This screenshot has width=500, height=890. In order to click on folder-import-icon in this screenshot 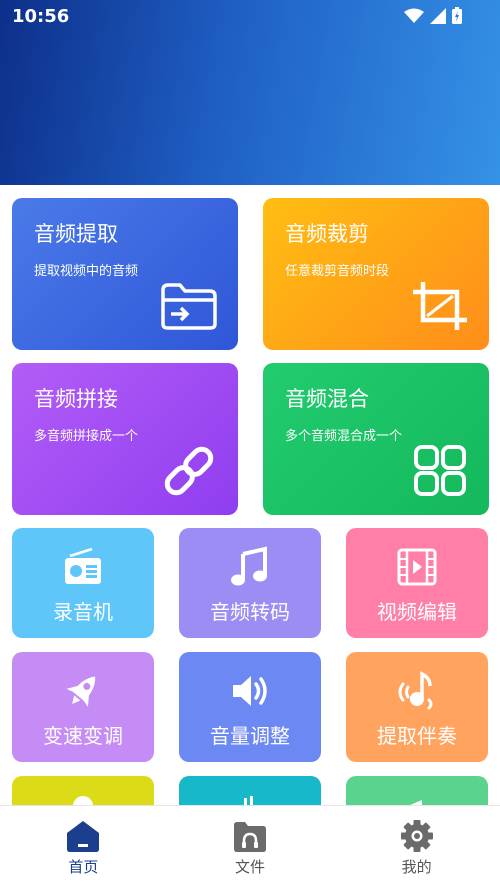, I will do `click(189, 306)`.